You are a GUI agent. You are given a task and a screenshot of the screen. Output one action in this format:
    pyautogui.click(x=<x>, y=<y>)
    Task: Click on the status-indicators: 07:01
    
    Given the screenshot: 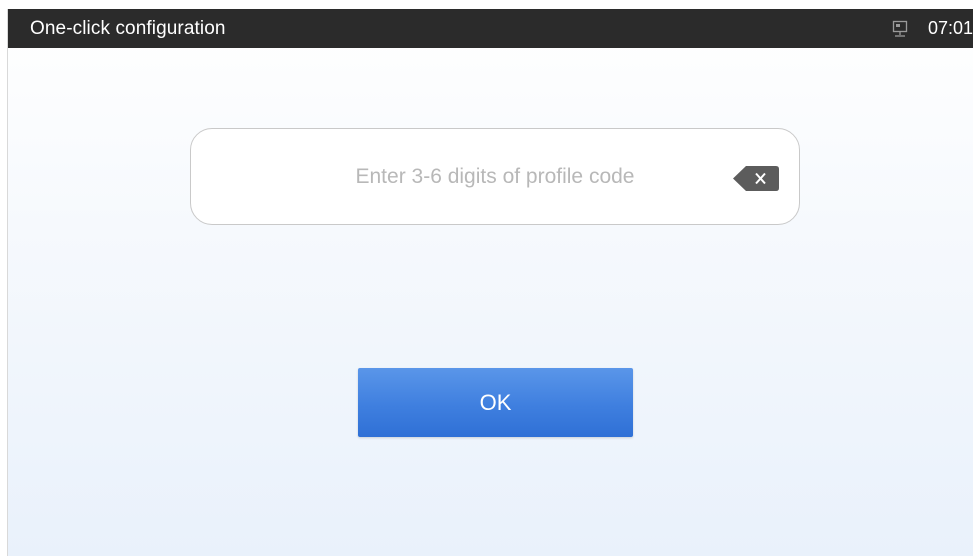 What is the action you would take?
    pyautogui.click(x=932, y=28)
    